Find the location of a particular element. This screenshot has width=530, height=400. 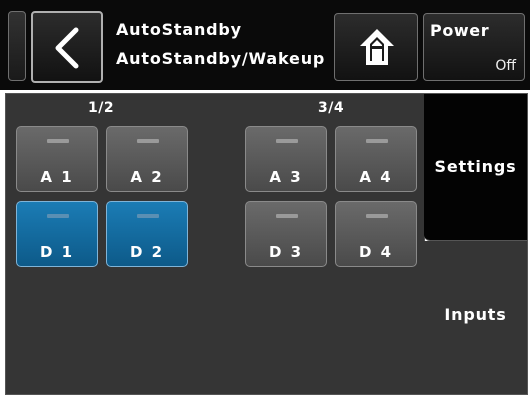

tab-settings-label: Settings is located at coordinates (475, 166).